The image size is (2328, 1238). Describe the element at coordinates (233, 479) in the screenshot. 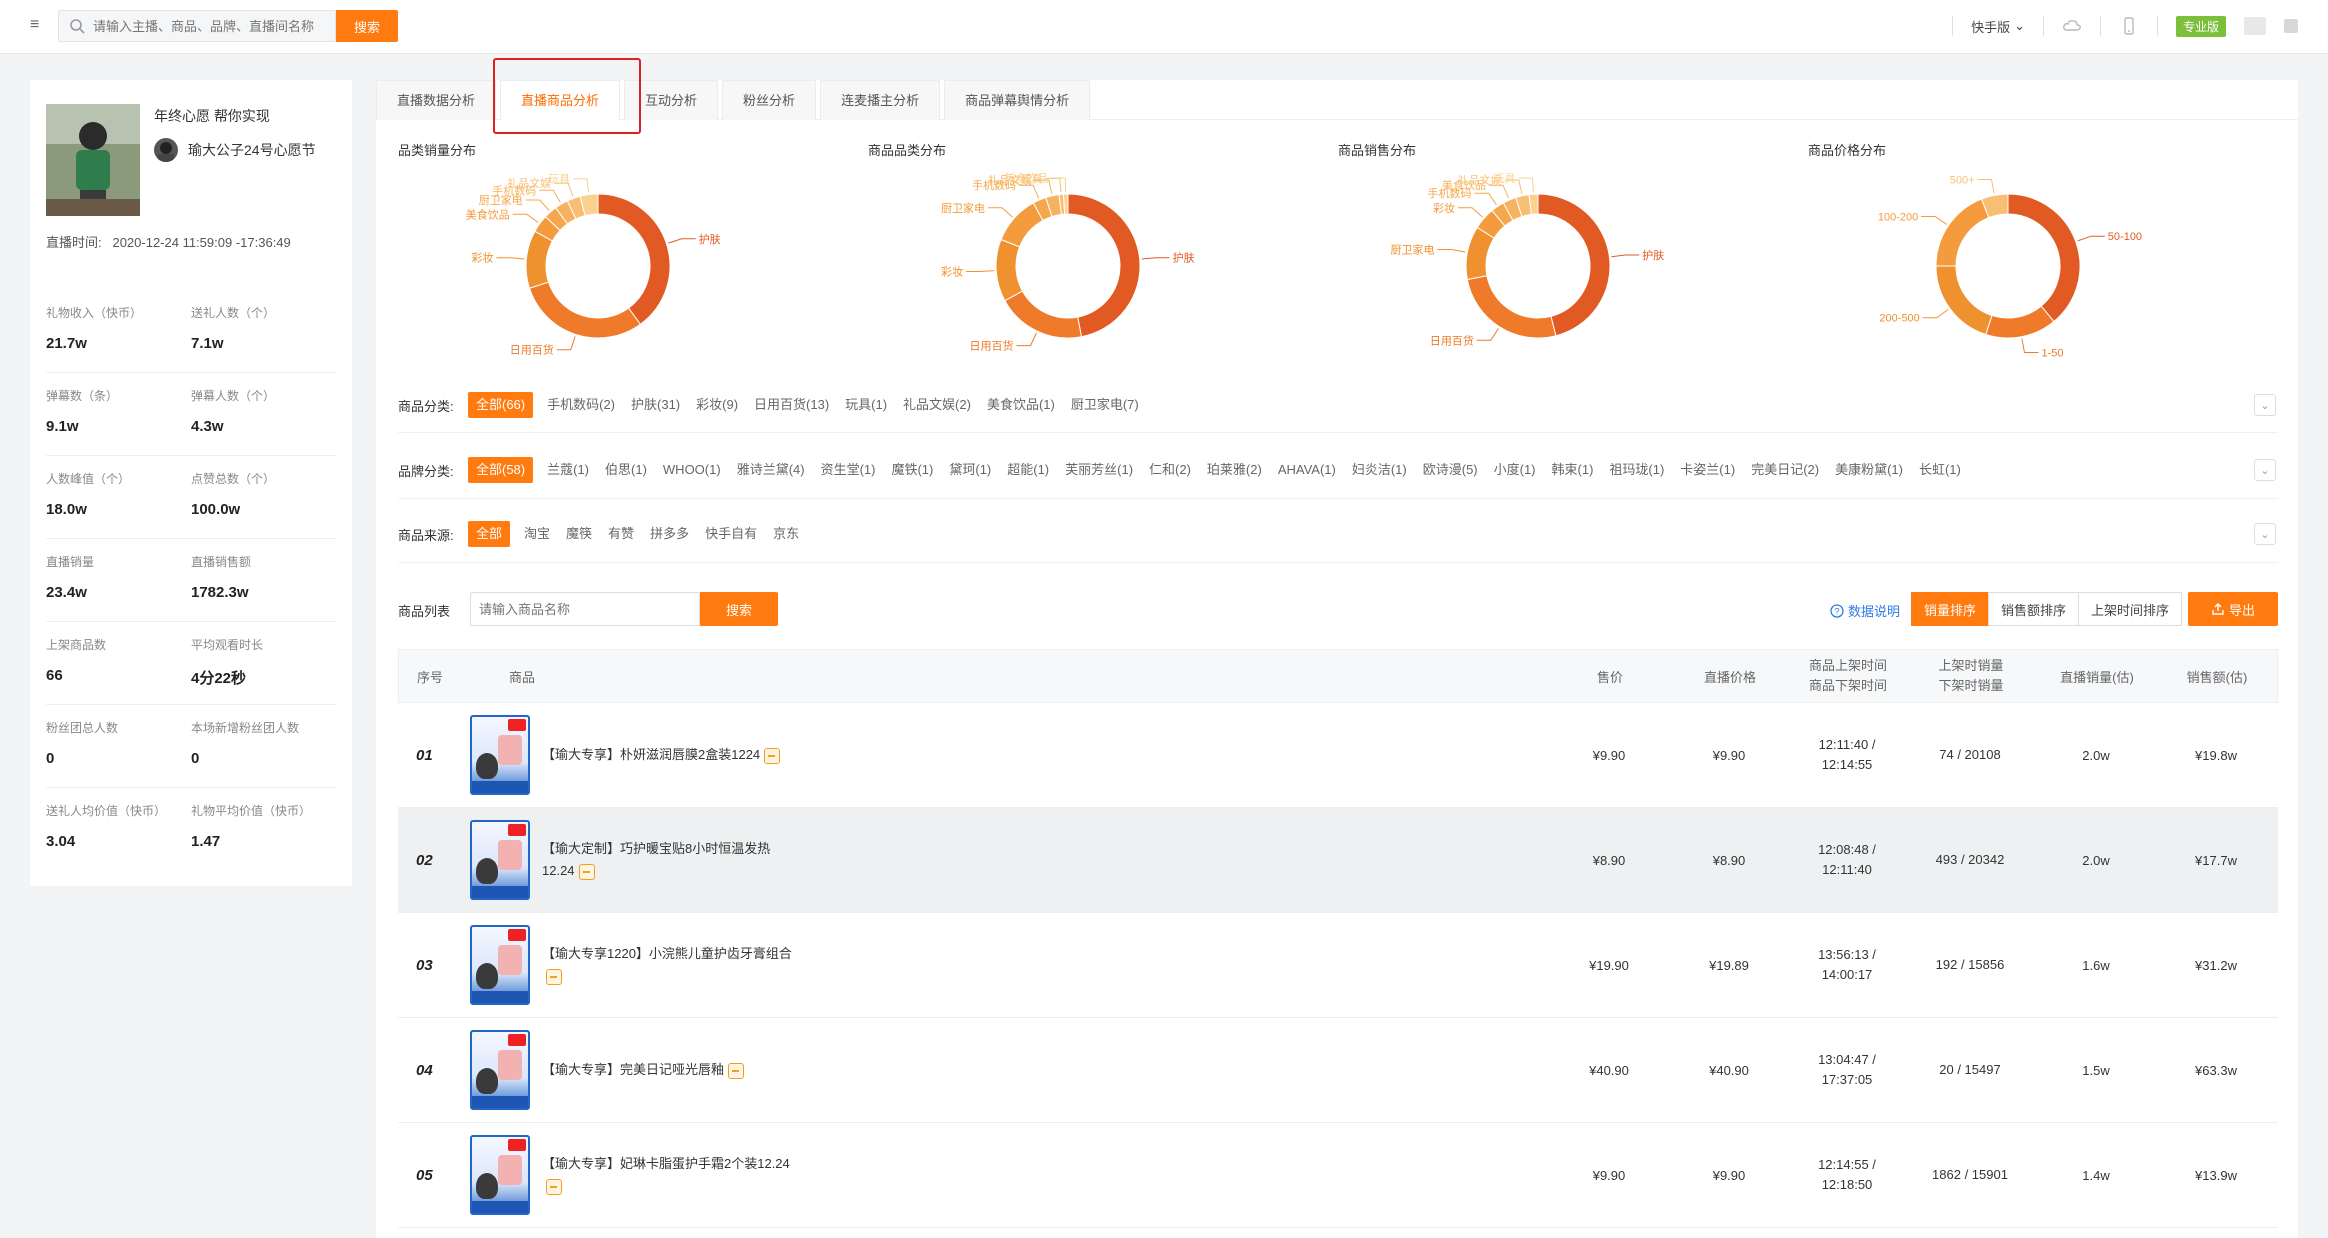

I see `stat-label: 点赞总数（个）` at that location.